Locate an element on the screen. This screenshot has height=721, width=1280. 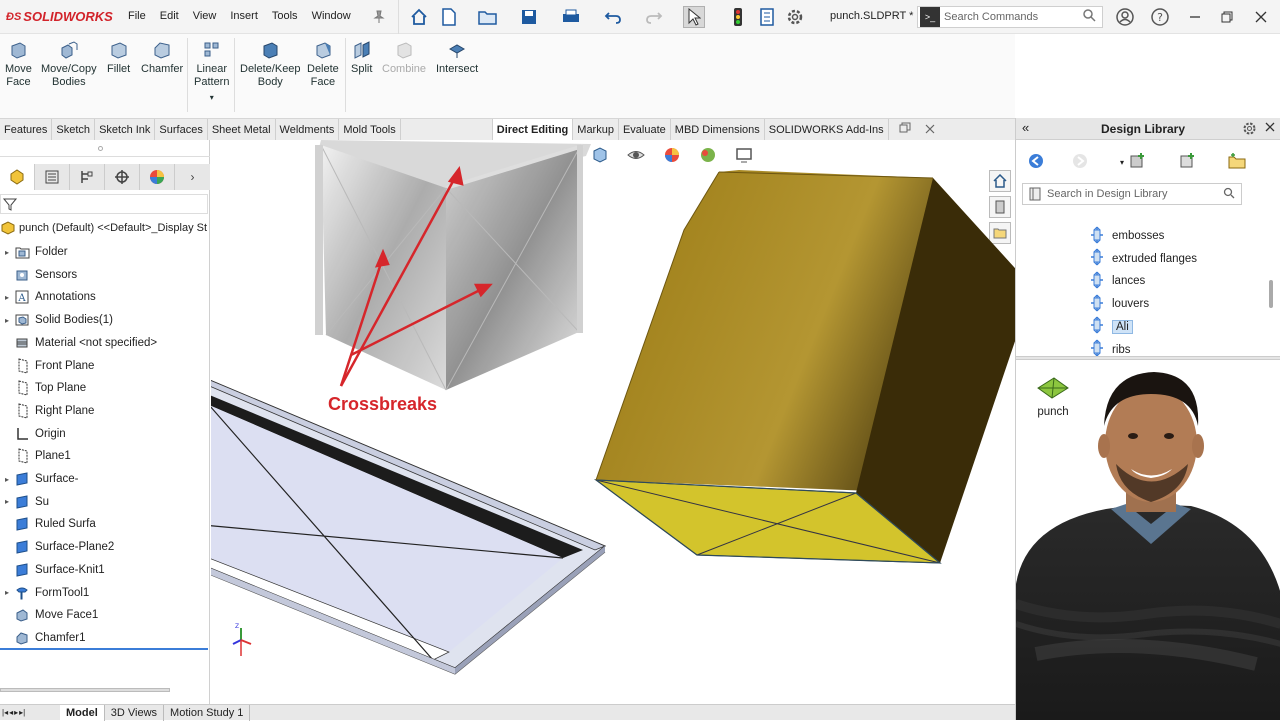
help-icon: ? is located at coordinates (1160, 17).